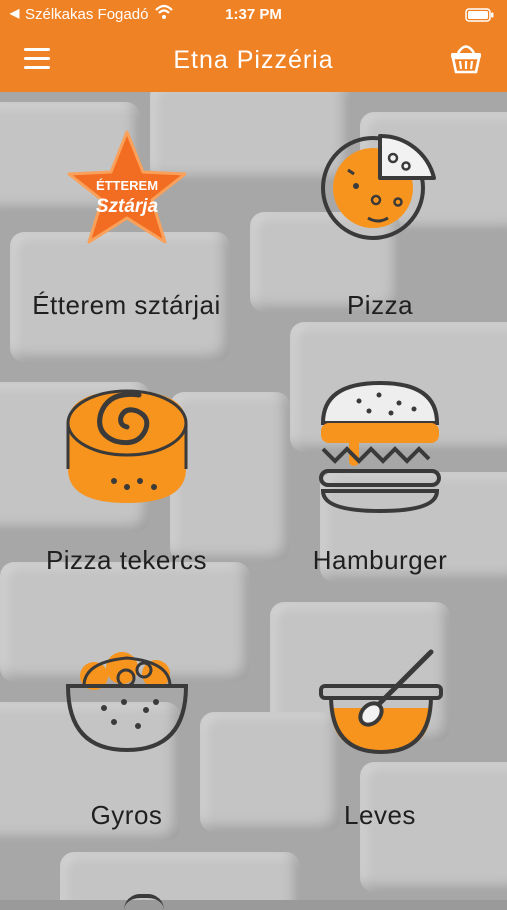  I want to click on category-label: Étterem sztárjai, so click(126, 305).